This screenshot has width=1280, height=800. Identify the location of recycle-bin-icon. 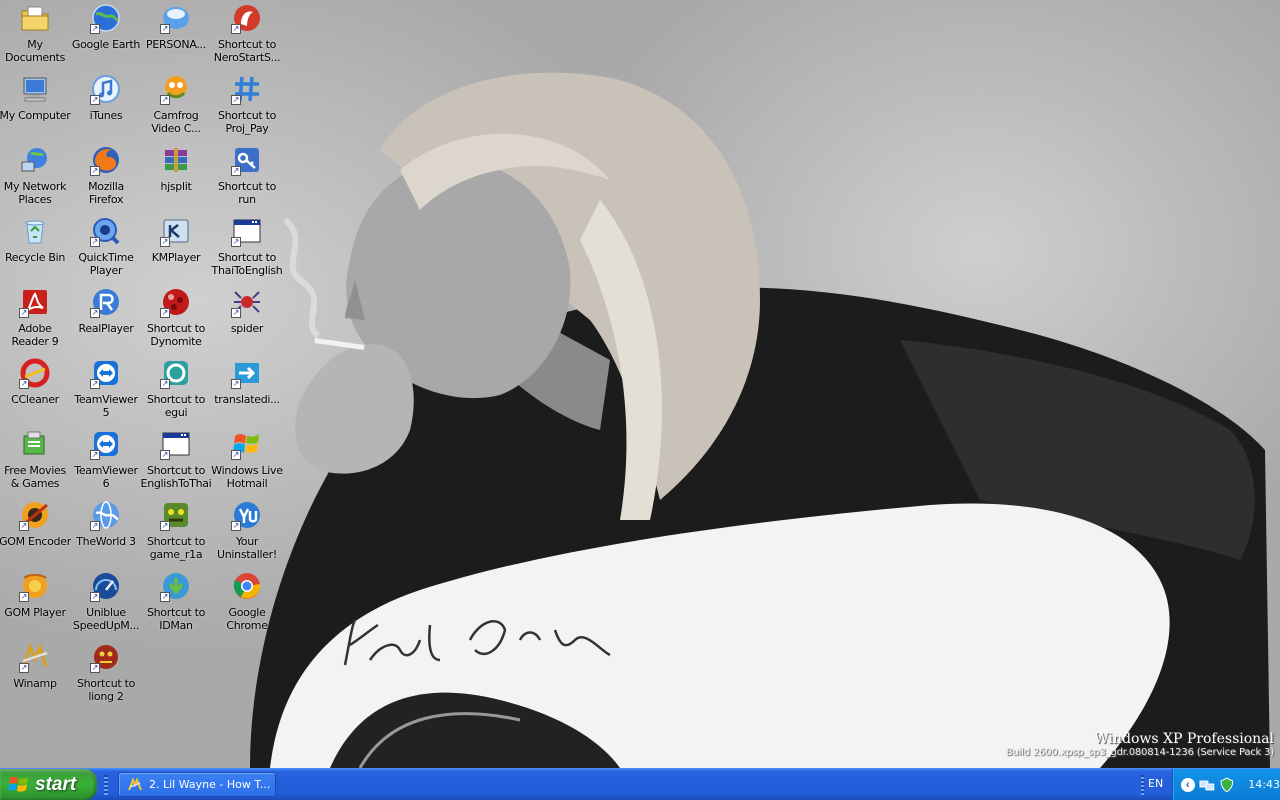
(35, 231).